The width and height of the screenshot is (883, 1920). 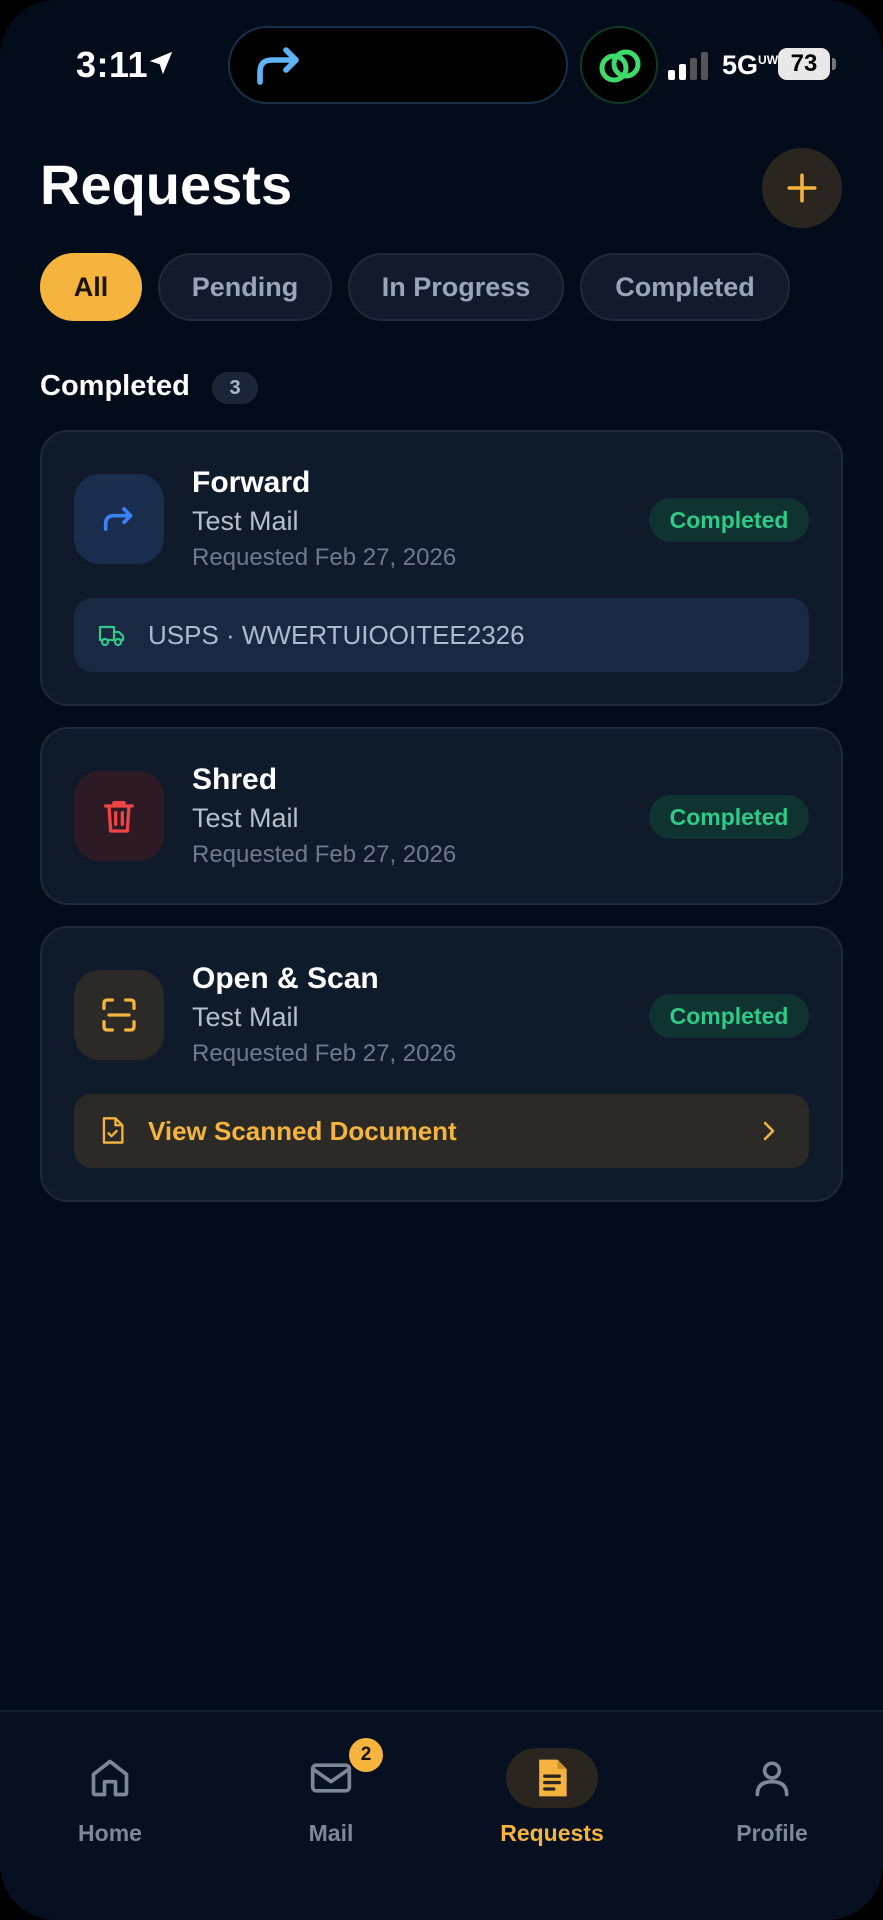 What do you see at coordinates (552, 1803) in the screenshot?
I see `nav-requests: Requests` at bounding box center [552, 1803].